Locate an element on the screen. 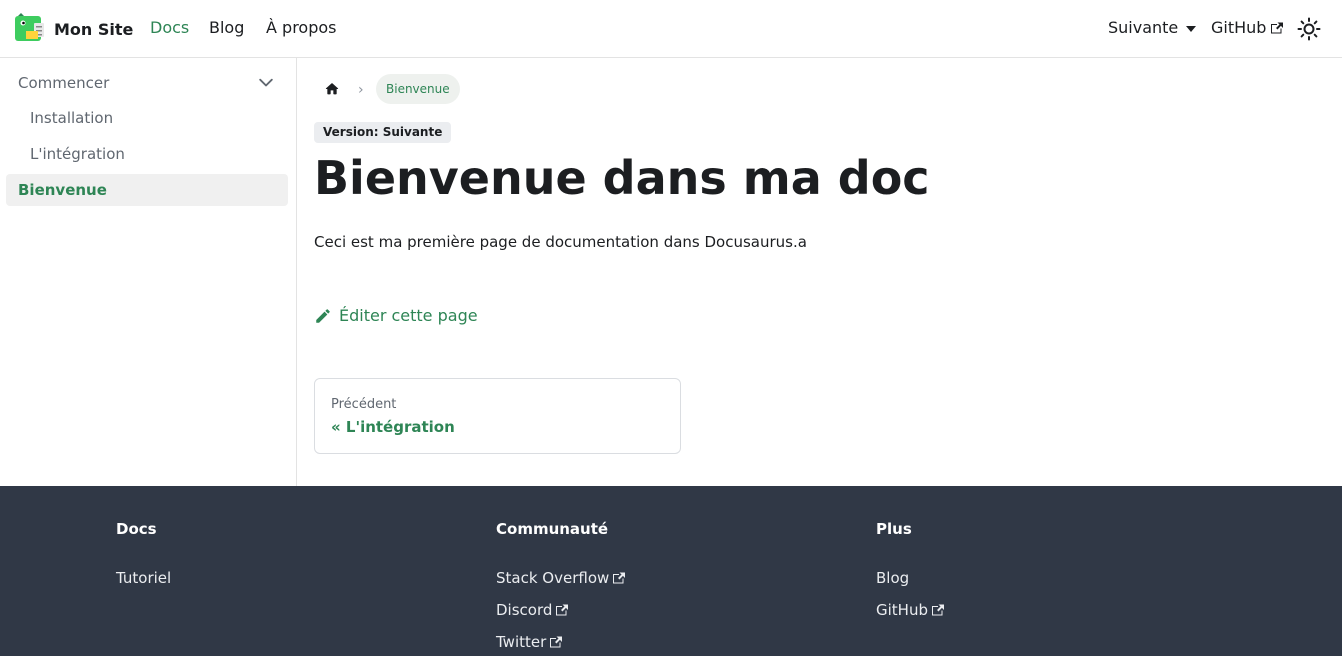 Image resolution: width=1342 pixels, height=658 pixels. pagination-previous: Précédent « L'intégration is located at coordinates (497, 416).